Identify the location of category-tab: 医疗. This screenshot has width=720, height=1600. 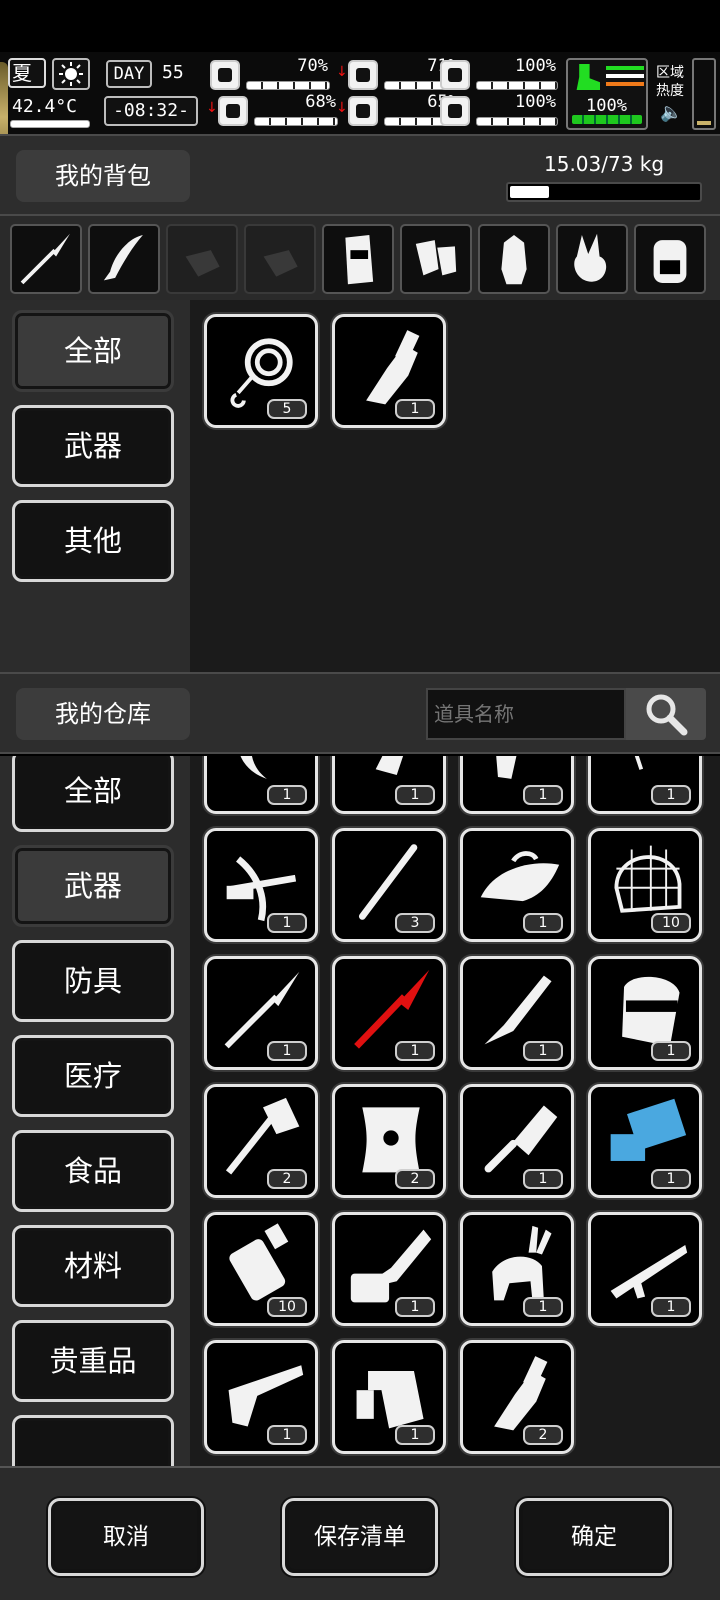
(93, 1076).